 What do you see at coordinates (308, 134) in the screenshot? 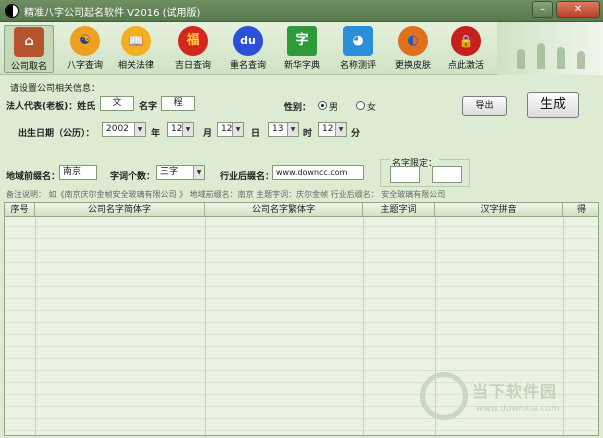
I see `hour-unit: 时` at bounding box center [308, 134].